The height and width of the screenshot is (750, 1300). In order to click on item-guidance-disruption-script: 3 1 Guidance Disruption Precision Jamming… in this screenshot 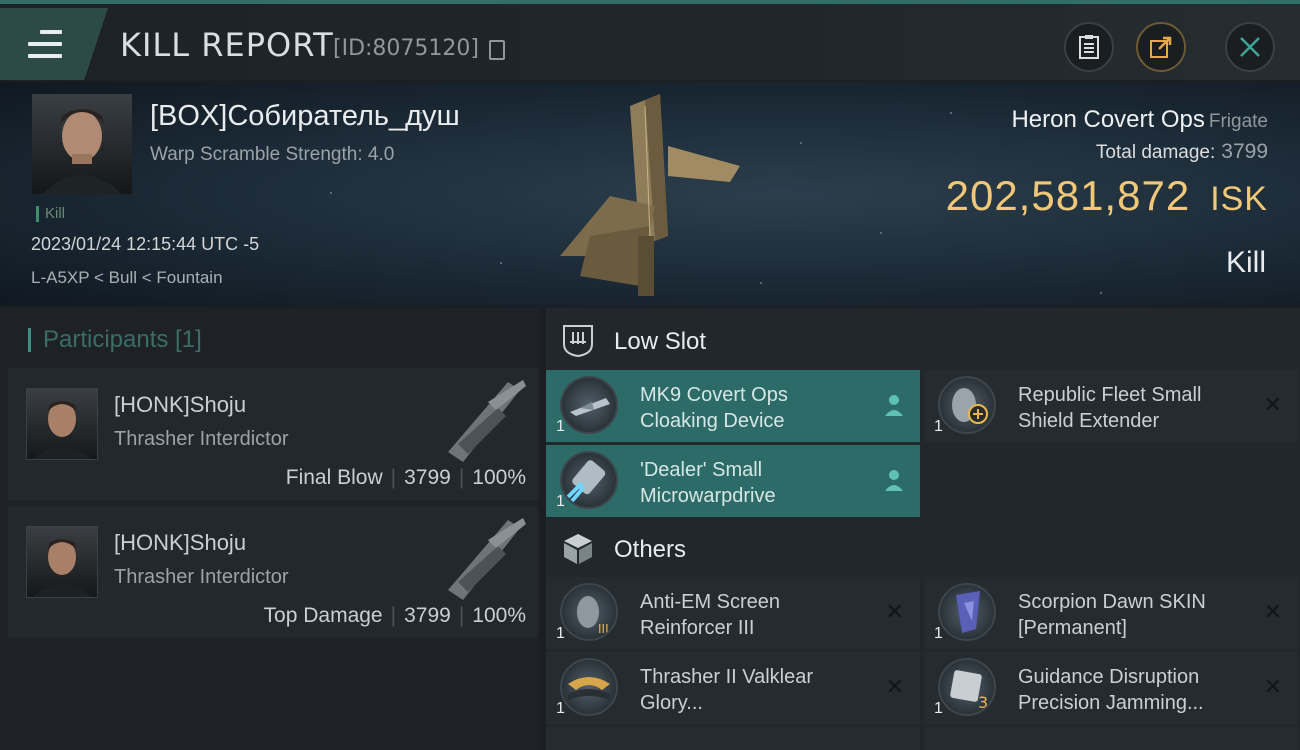, I will do `click(1111, 688)`.